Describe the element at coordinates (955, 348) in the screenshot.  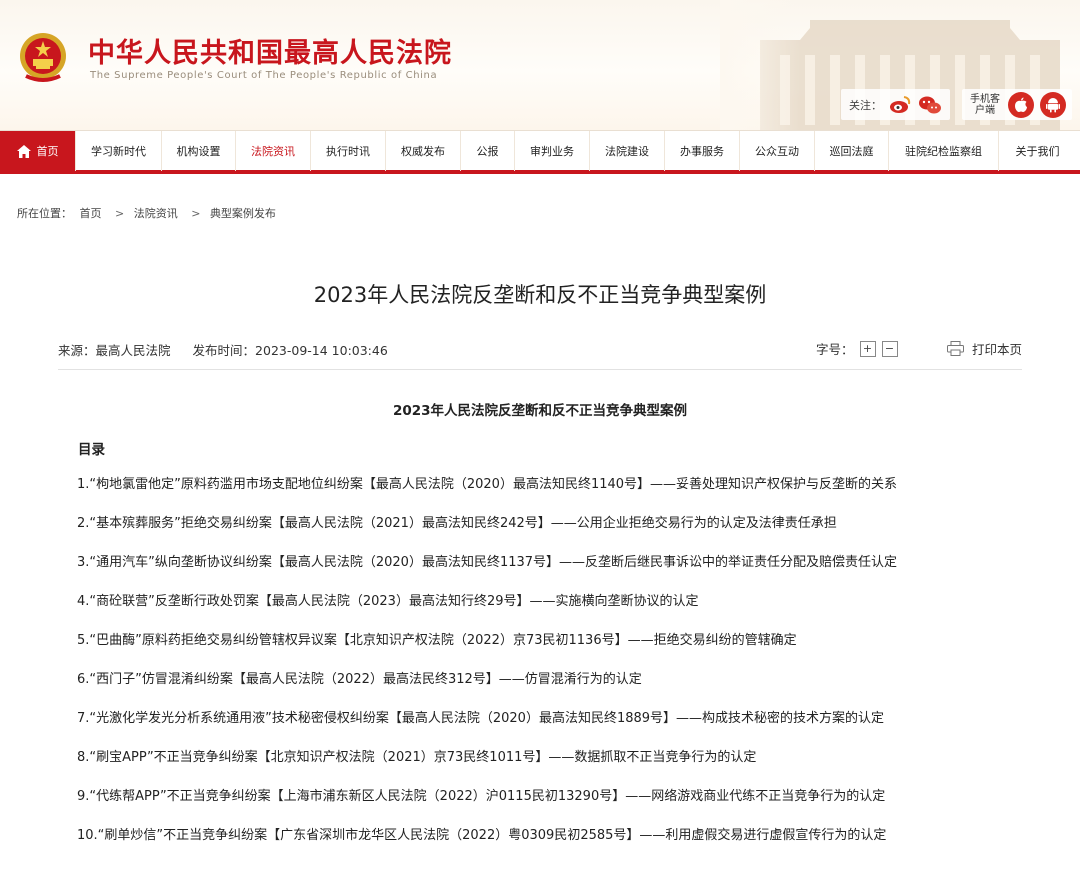
I see `printer-icon` at that location.